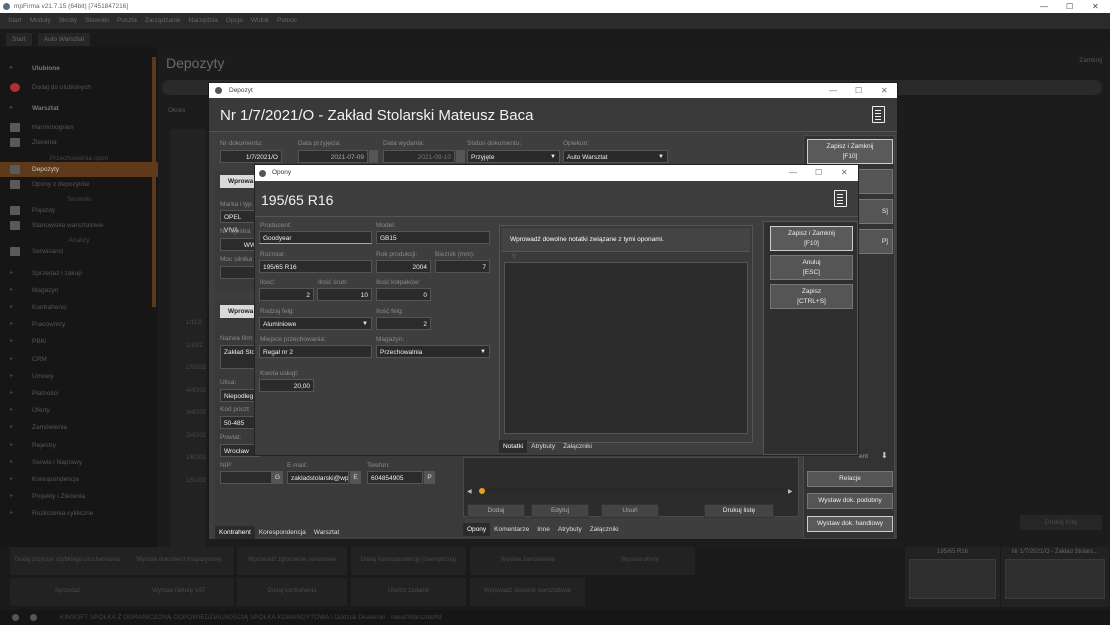  Describe the element at coordinates (496, 511) in the screenshot. I see `list-action-button: Dodaj` at that location.